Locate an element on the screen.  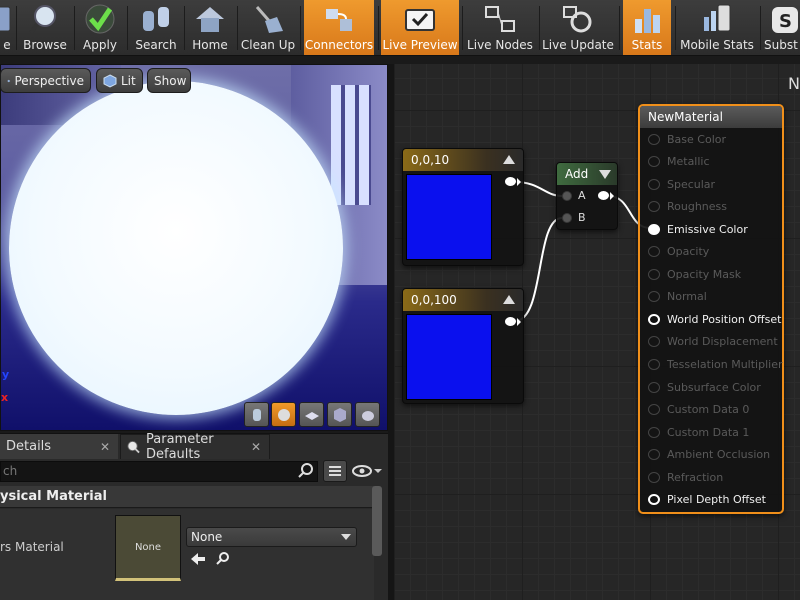
material-pin-row: Ambient Occlusion is located at coordinates (709, 455).